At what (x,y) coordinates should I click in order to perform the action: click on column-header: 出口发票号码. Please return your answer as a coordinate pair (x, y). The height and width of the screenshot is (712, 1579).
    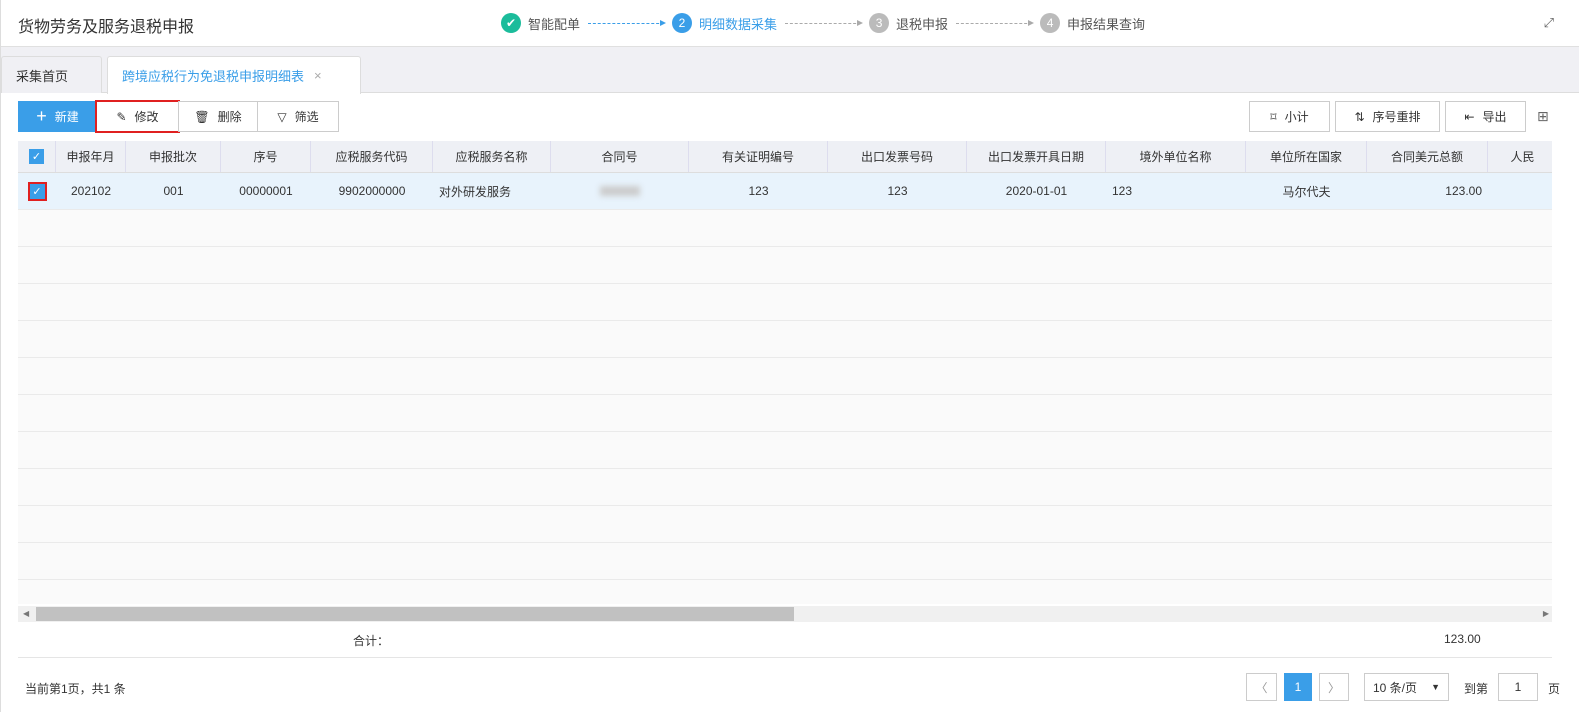
    Looking at the image, I should click on (897, 156).